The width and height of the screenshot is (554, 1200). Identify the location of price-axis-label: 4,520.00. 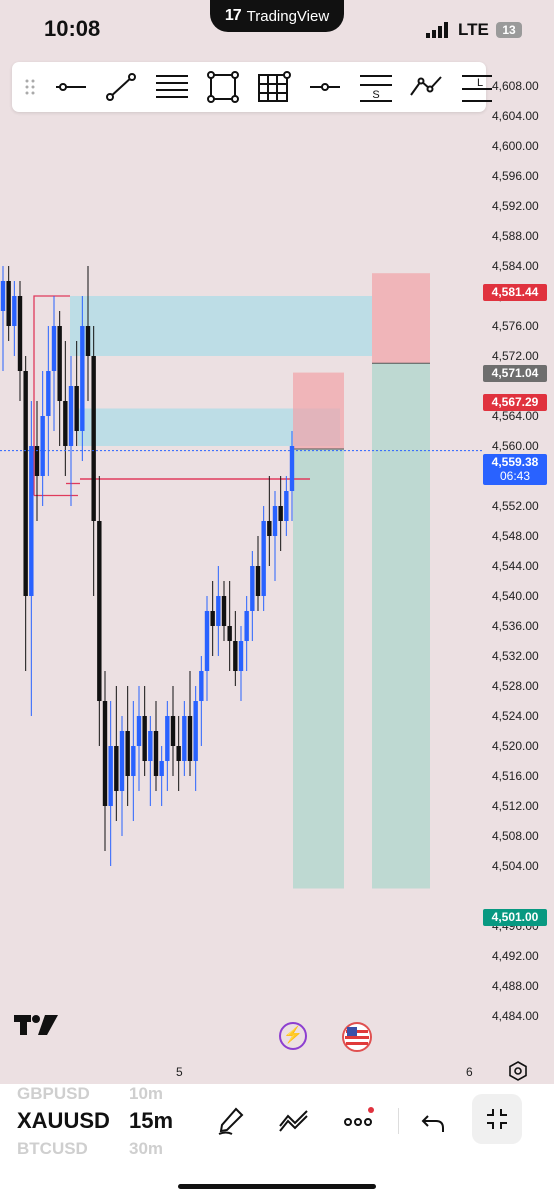
(515, 746).